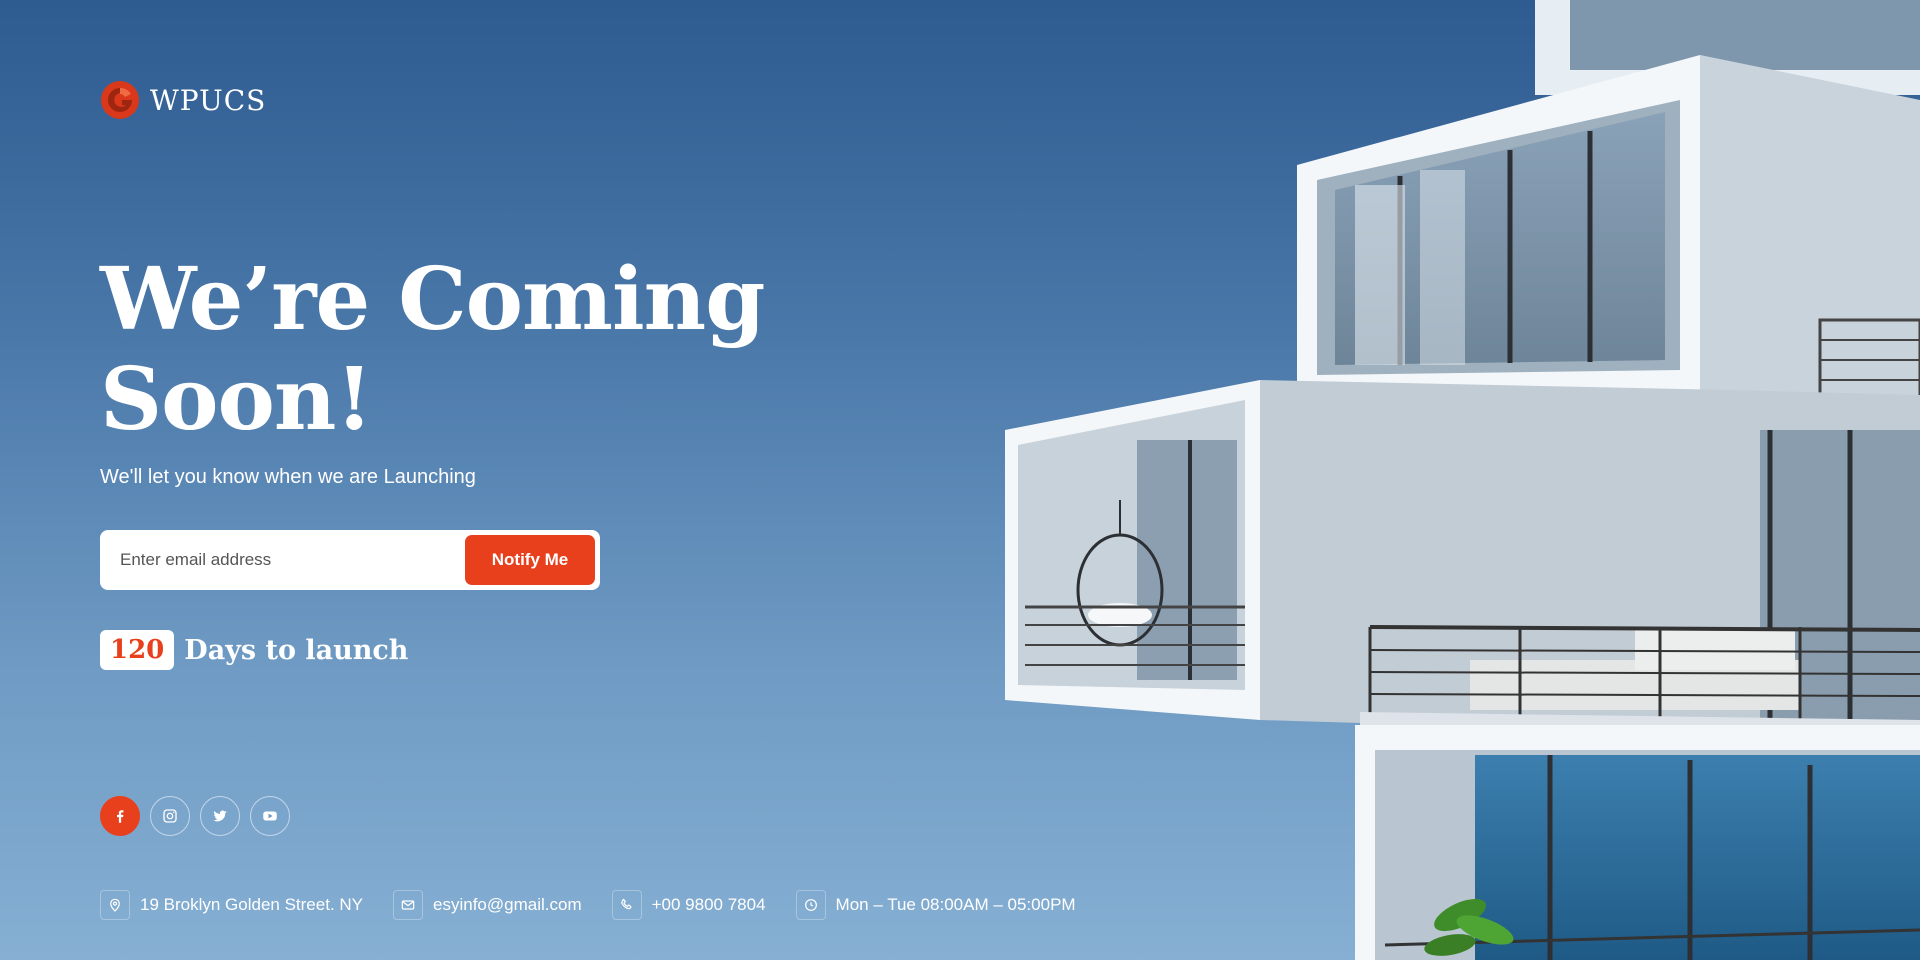 The height and width of the screenshot is (960, 1920). What do you see at coordinates (626, 905) in the screenshot?
I see `phone-icon` at bounding box center [626, 905].